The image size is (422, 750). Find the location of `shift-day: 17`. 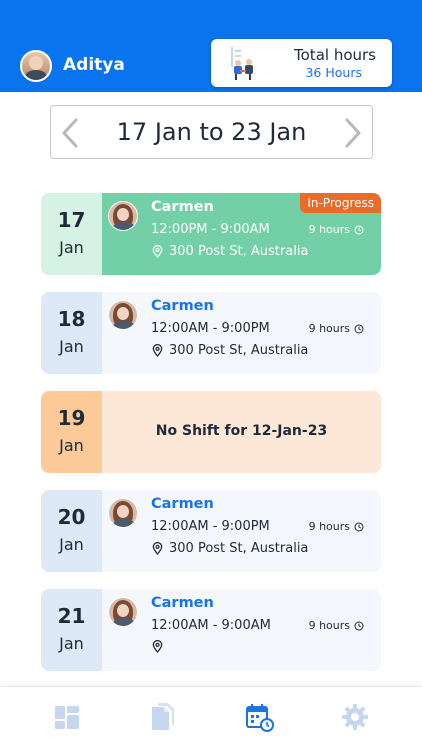

shift-day: 17 is located at coordinates (71, 220).